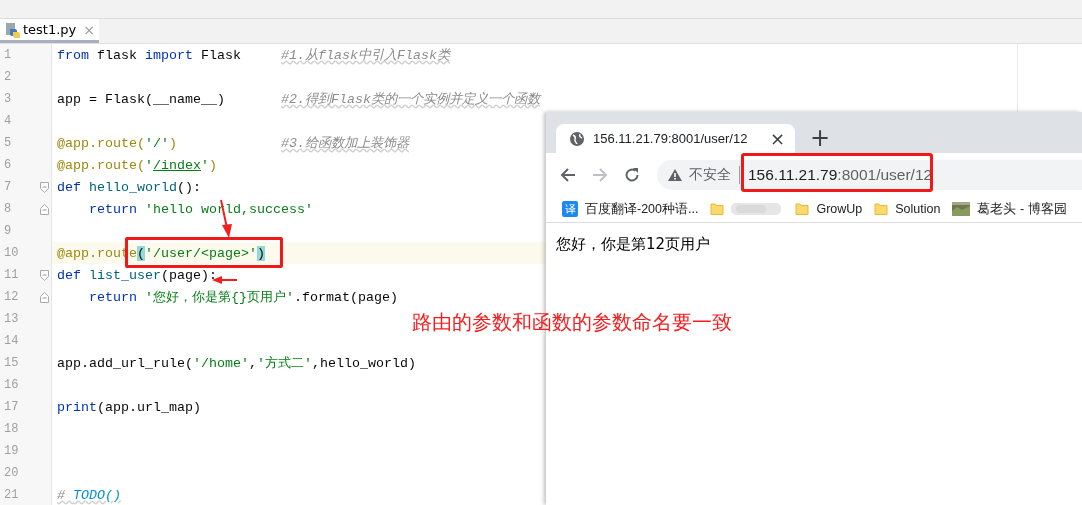  What do you see at coordinates (675, 174) in the screenshot?
I see `warning-icon` at bounding box center [675, 174].